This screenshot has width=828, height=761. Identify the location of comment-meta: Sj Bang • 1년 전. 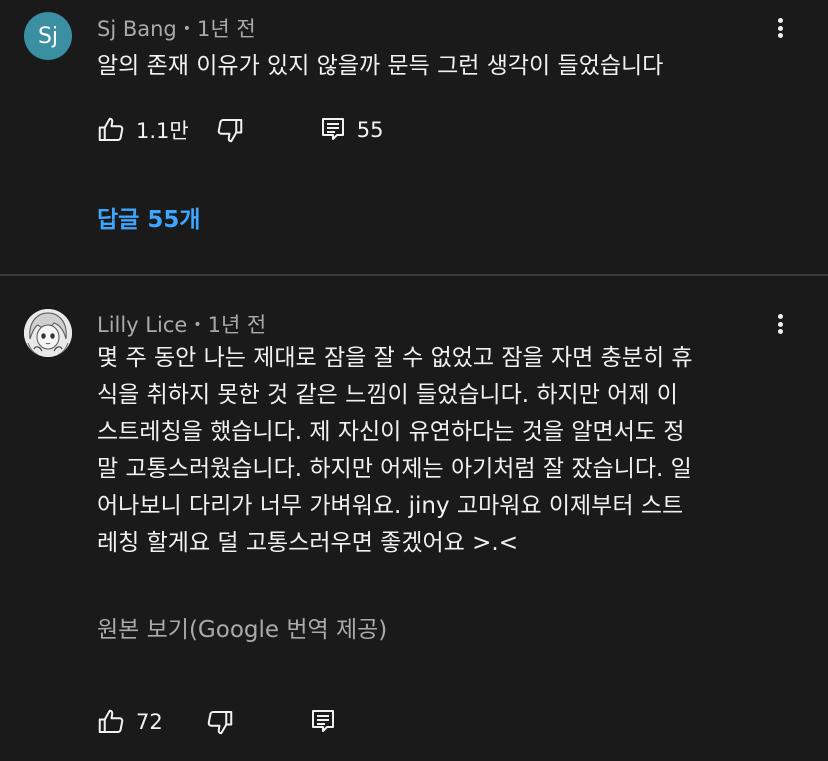
(176, 28).